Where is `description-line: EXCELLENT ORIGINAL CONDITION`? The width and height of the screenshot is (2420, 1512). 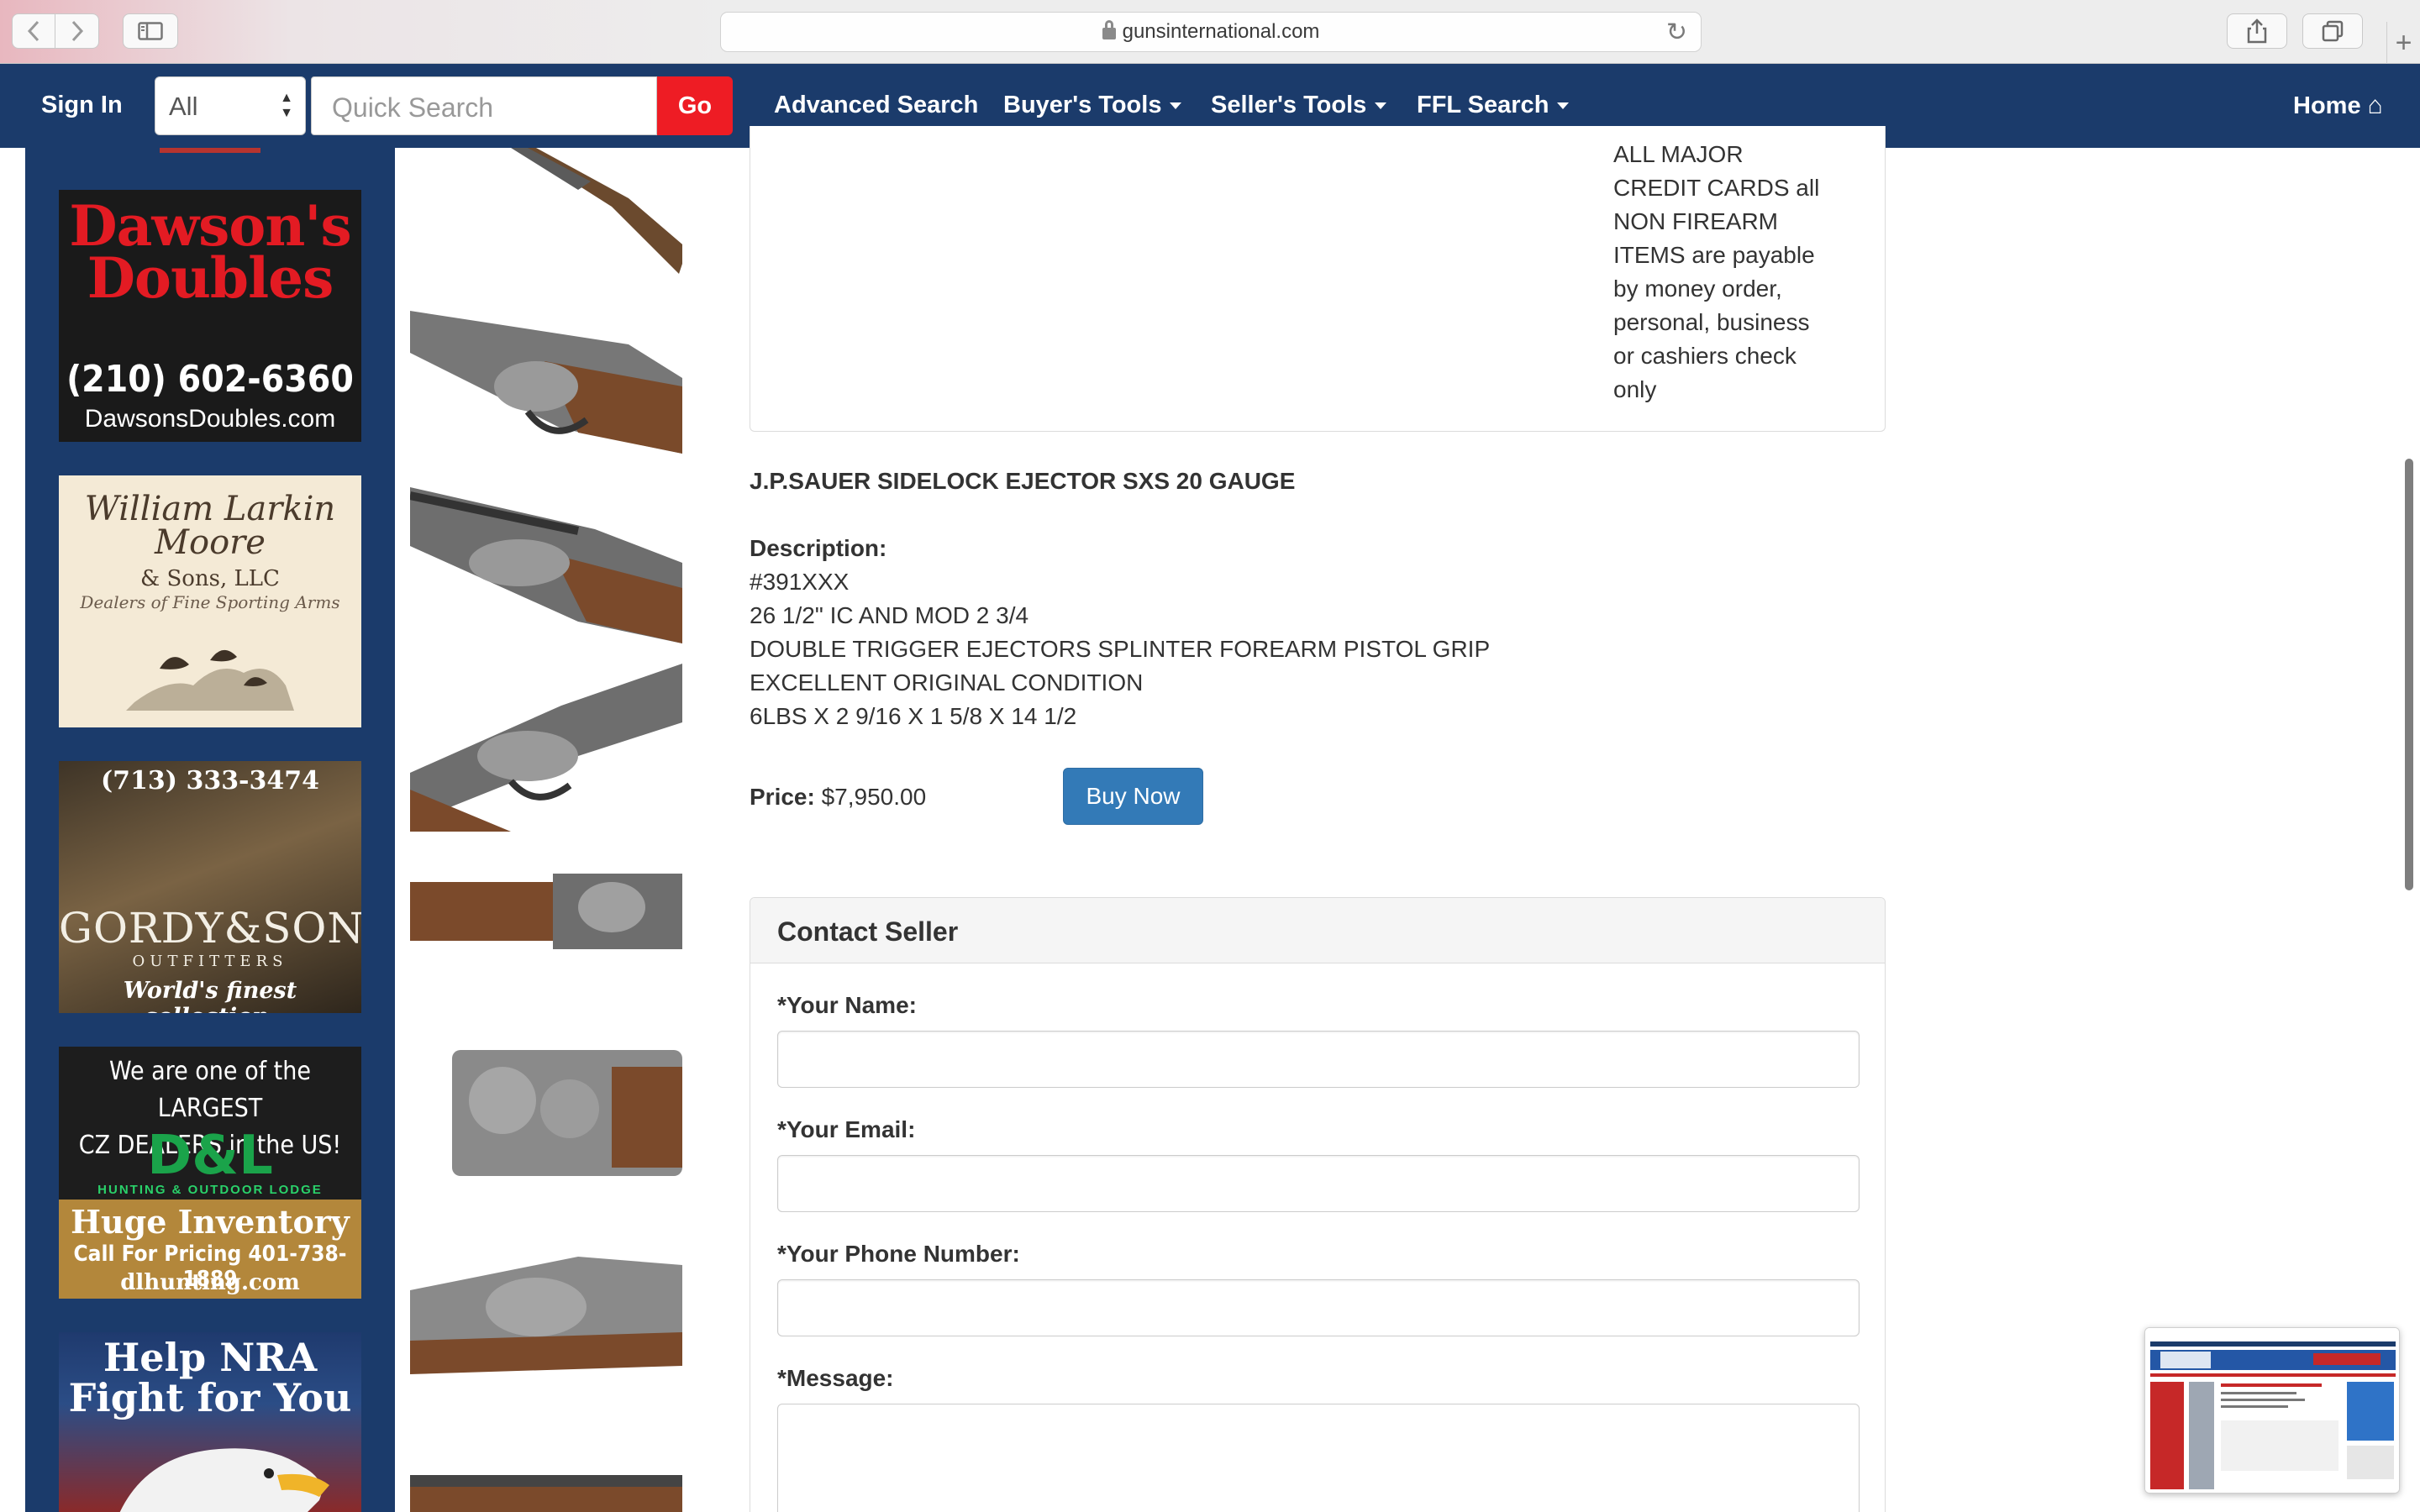
description-line: EXCELLENT ORIGINAL CONDITION is located at coordinates (947, 682).